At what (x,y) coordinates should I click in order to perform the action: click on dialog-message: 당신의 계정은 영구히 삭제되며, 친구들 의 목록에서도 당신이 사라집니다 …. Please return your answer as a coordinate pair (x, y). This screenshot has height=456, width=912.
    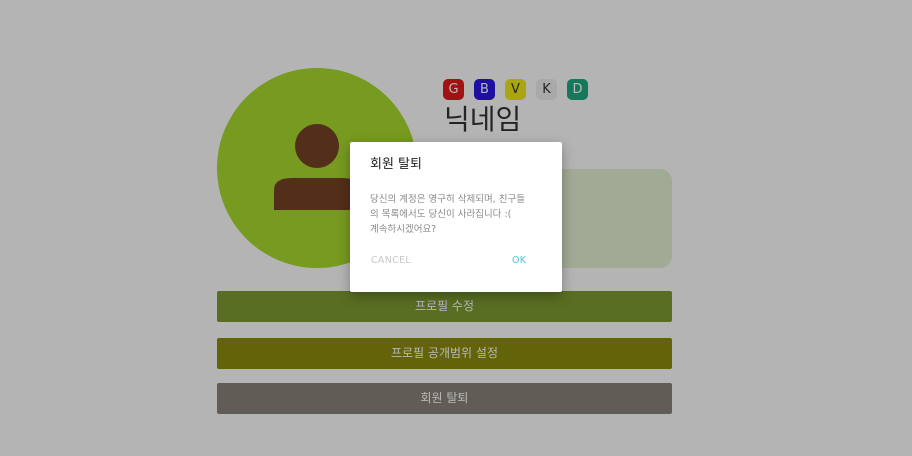
    Looking at the image, I should click on (447, 214).